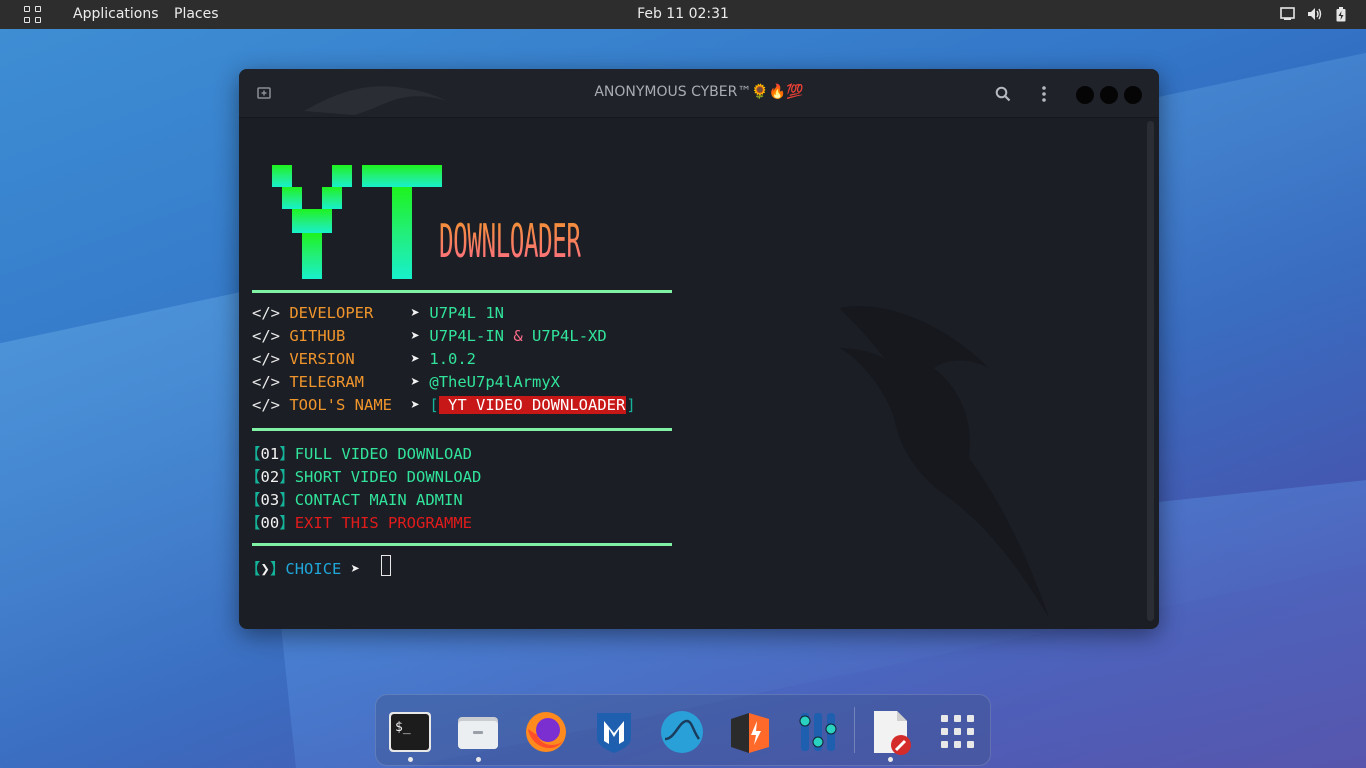  I want to click on display-icon, so click(1287, 14).